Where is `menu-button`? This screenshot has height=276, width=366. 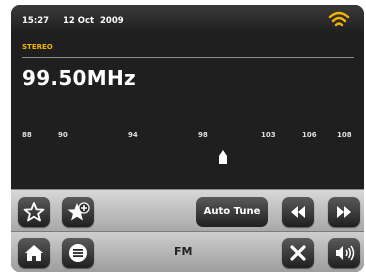 menu-button is located at coordinates (78, 253).